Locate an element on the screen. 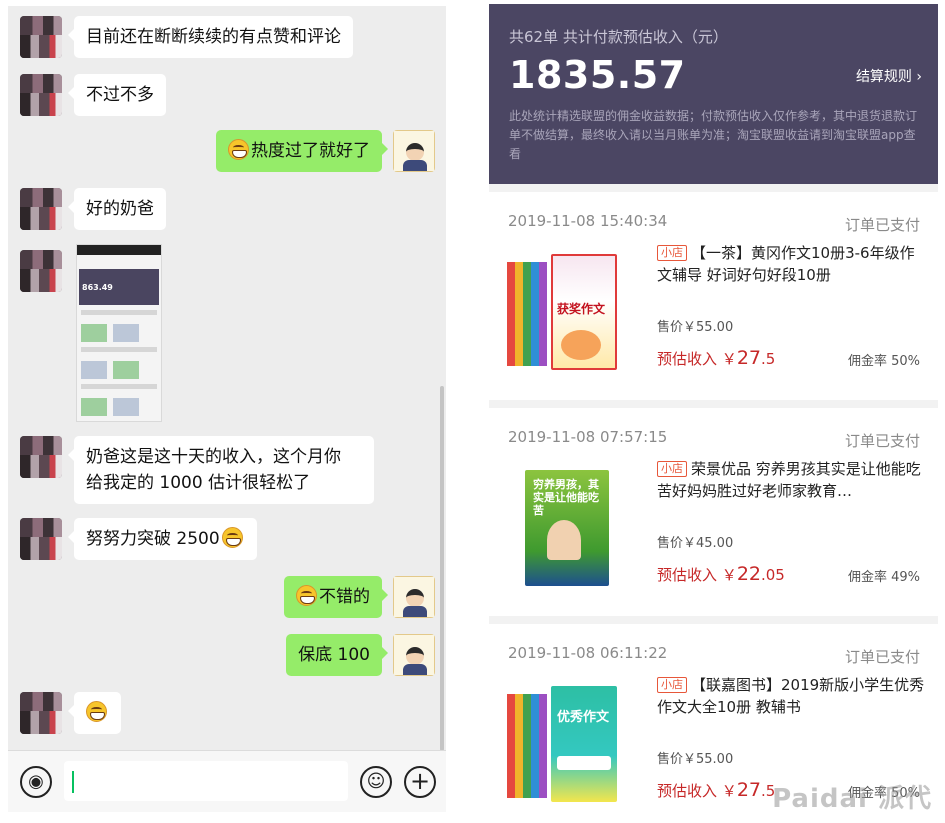 The width and height of the screenshot is (945, 823). outgoing-bubble: 不错的 is located at coordinates (336, 597).